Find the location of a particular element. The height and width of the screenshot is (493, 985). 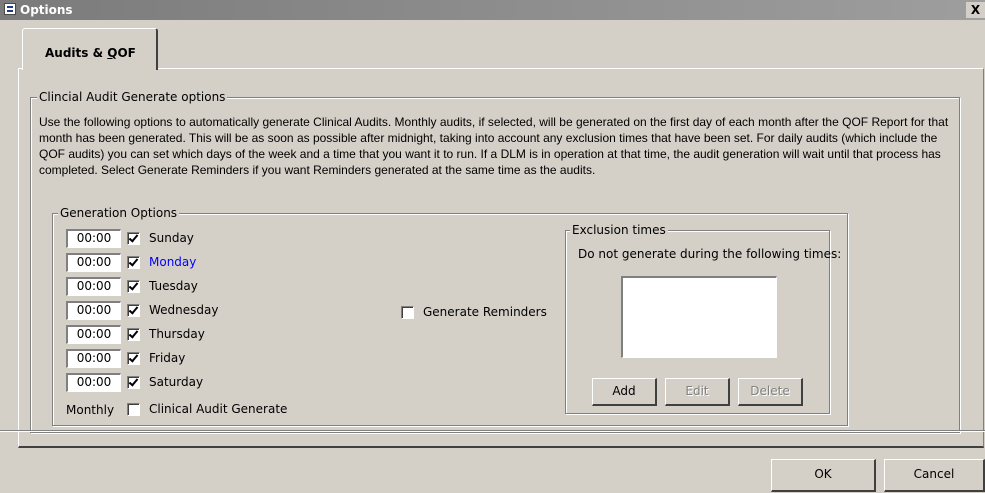

friday-label: Friday is located at coordinates (167, 358).